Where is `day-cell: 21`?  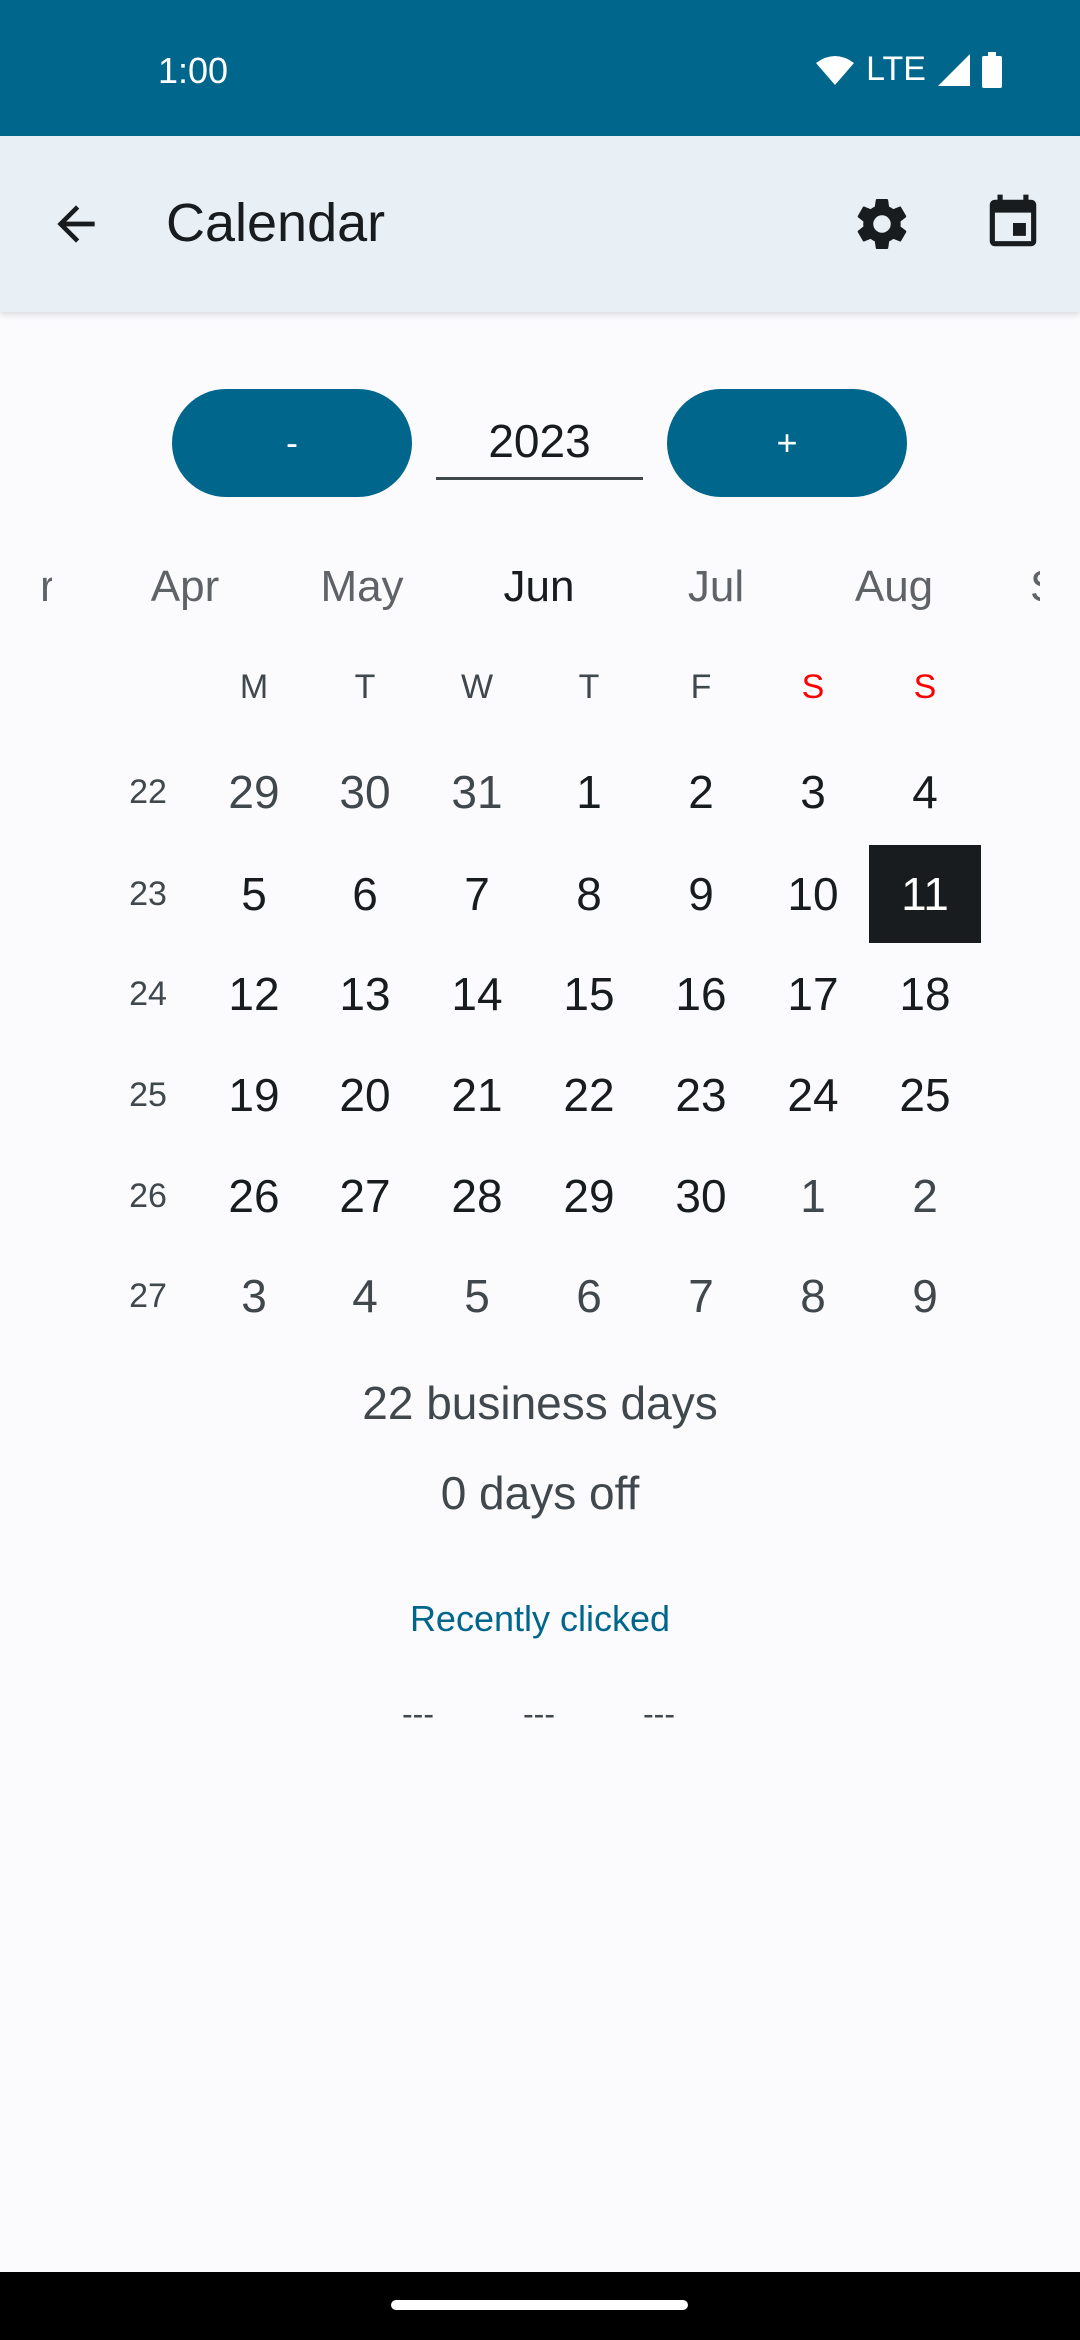
day-cell: 21 is located at coordinates (477, 1095).